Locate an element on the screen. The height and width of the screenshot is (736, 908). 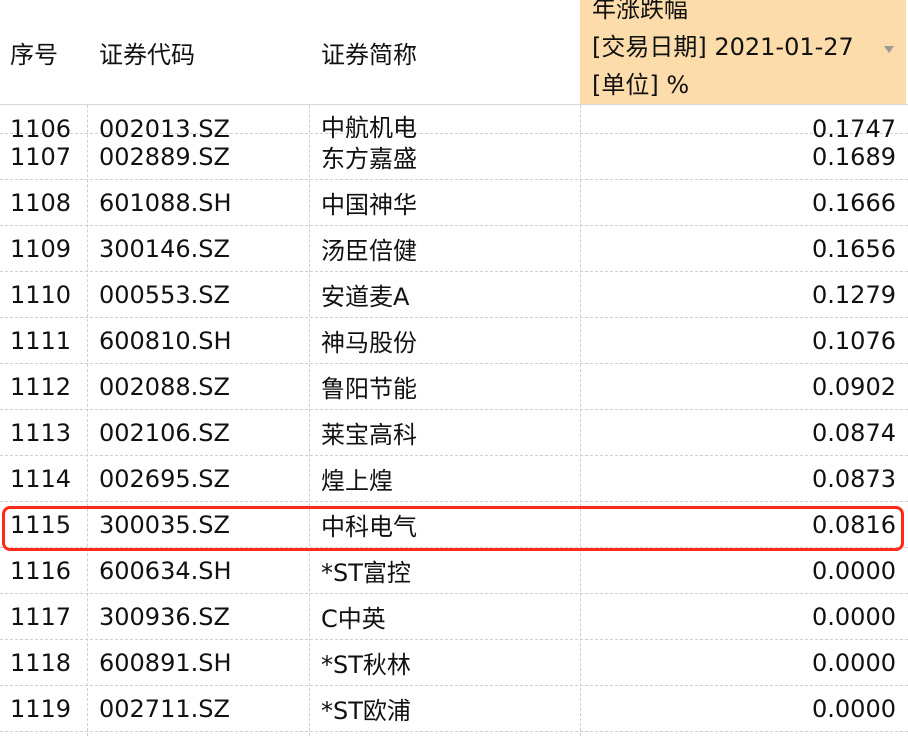
security-name-cell-text: 安道麦A is located at coordinates (365, 297).